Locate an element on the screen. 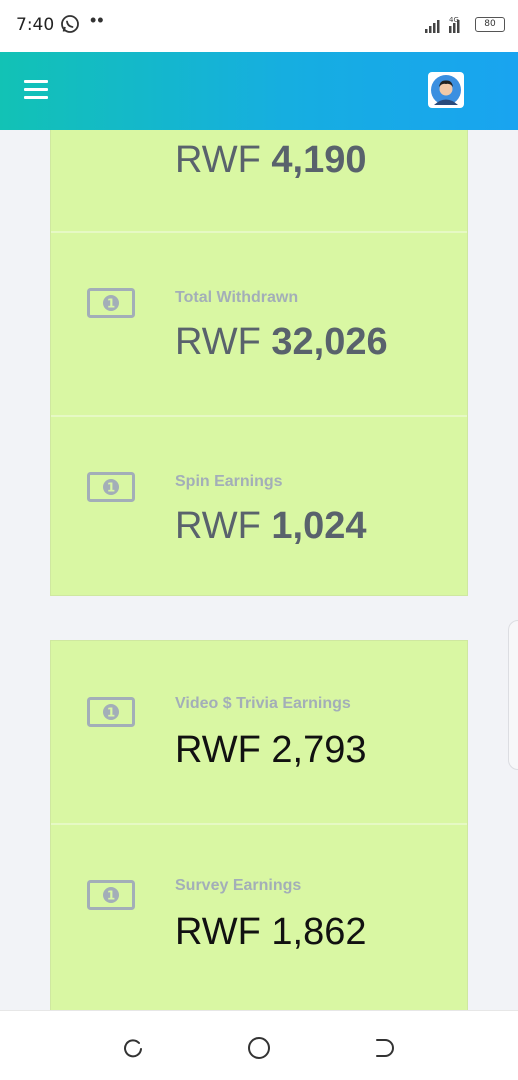  hamburger-menu-icon is located at coordinates (36, 90).